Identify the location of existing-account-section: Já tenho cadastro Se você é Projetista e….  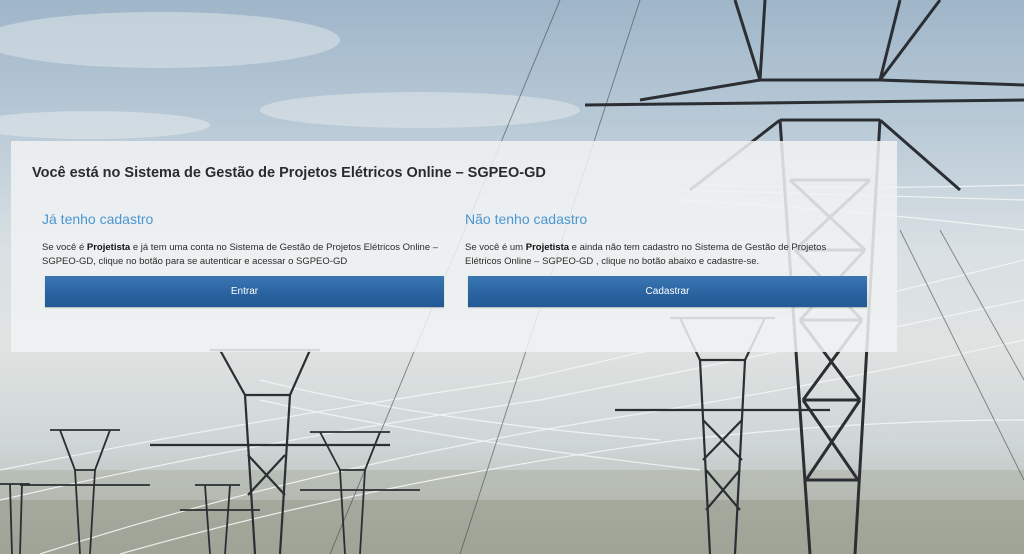
(243, 259).